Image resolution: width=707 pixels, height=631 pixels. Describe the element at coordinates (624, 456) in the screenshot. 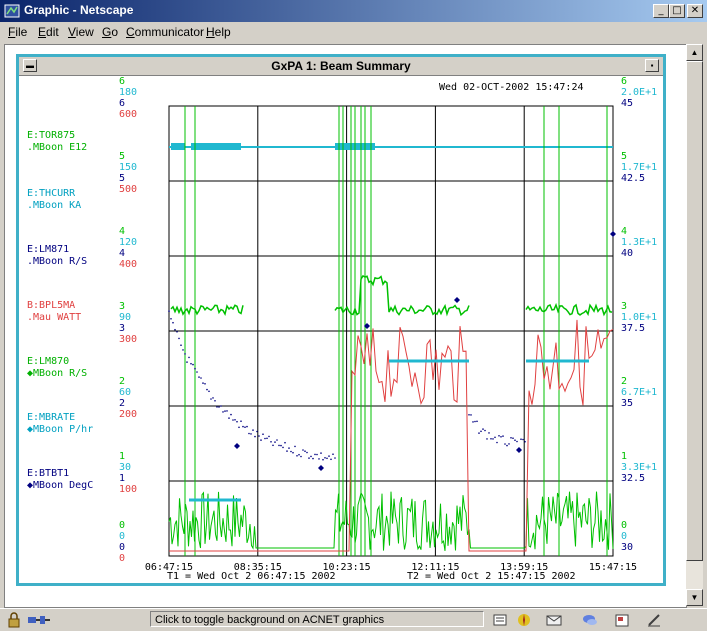

I see `right-axis-label-green: 1` at that location.